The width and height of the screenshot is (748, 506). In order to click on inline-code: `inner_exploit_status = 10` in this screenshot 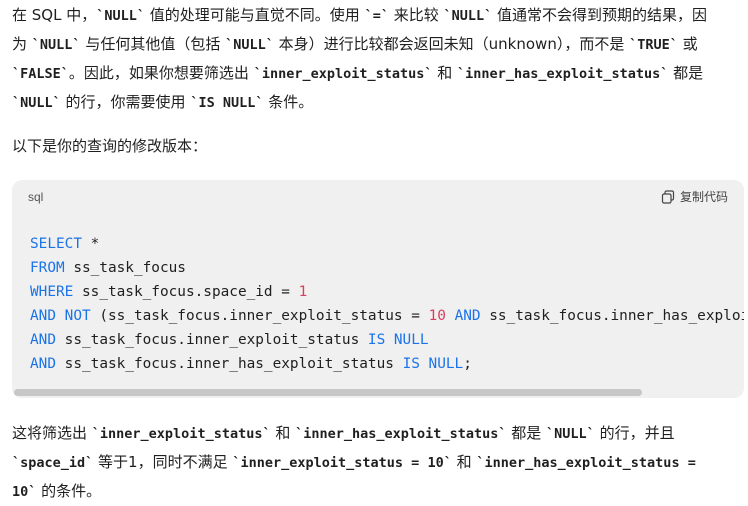, I will do `click(342, 463)`.